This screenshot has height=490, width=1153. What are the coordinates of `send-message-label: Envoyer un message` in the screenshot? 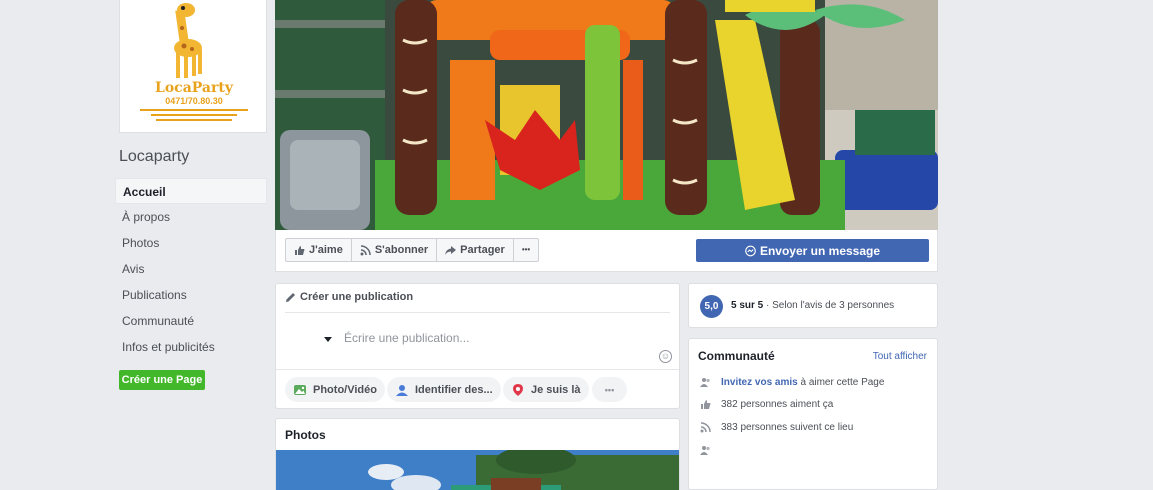 It's located at (820, 250).